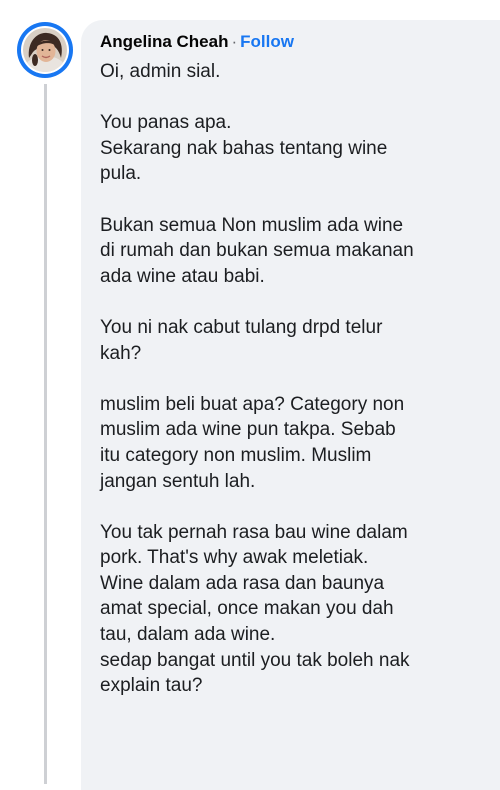 The width and height of the screenshot is (500, 790). Describe the element at coordinates (254, 532) in the screenshot. I see `comment-line: You tak pernah rasa bau wine dalam` at that location.